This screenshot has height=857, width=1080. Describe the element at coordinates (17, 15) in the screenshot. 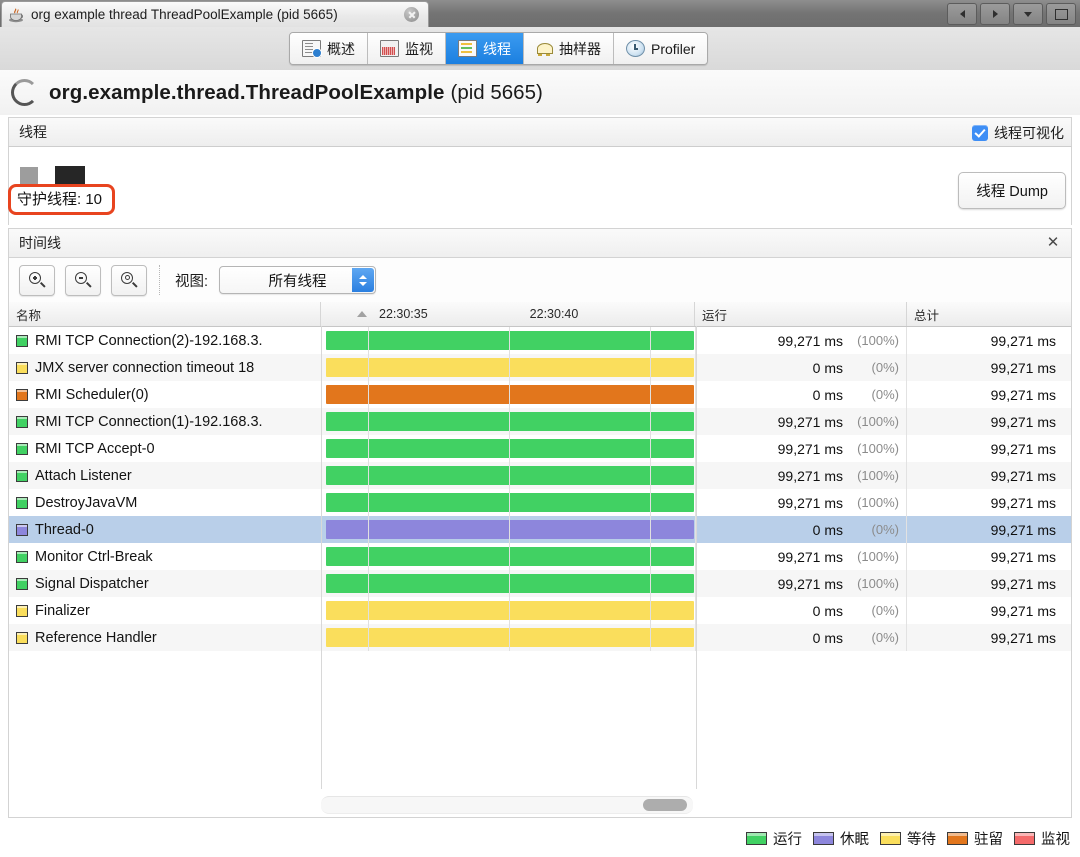

I see `java-cup-icon` at that location.